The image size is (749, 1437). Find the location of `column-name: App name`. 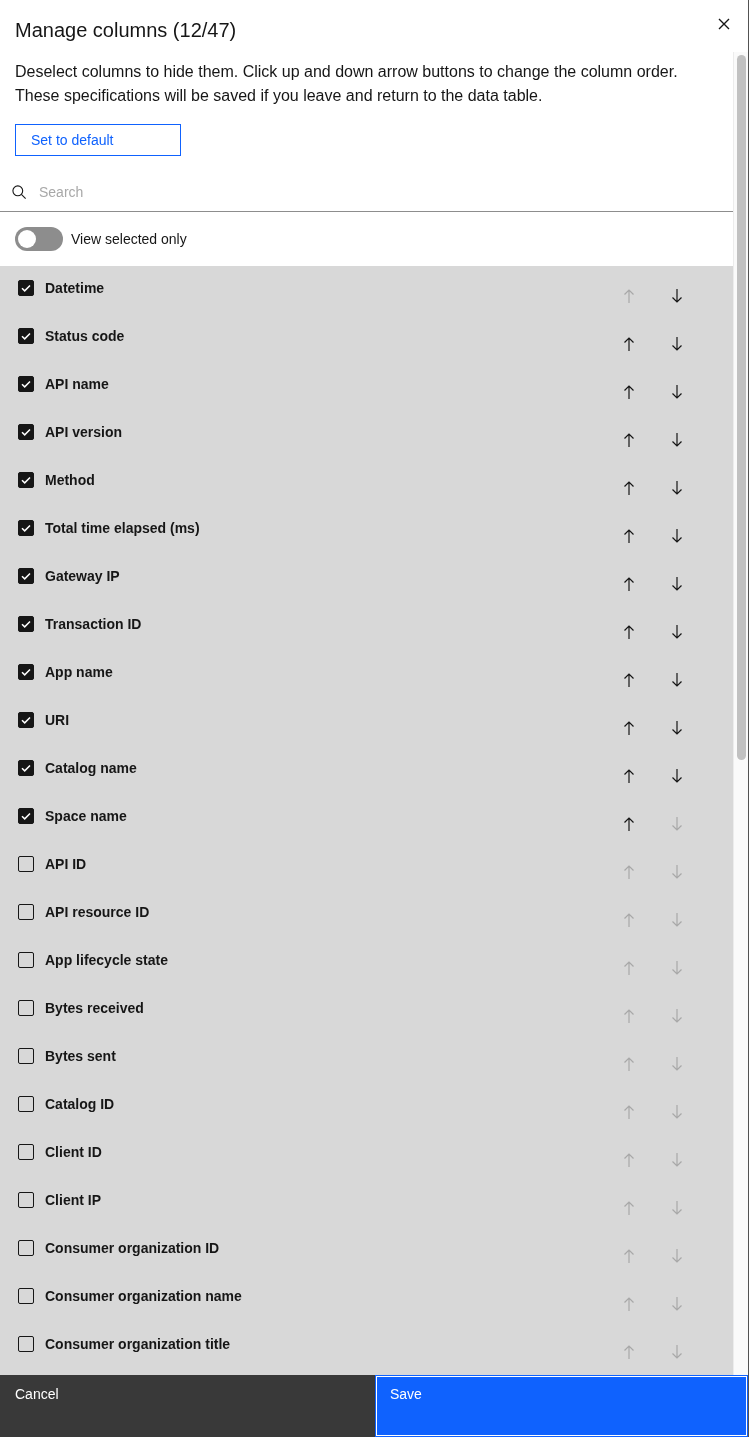

column-name: App name is located at coordinates (79, 672).